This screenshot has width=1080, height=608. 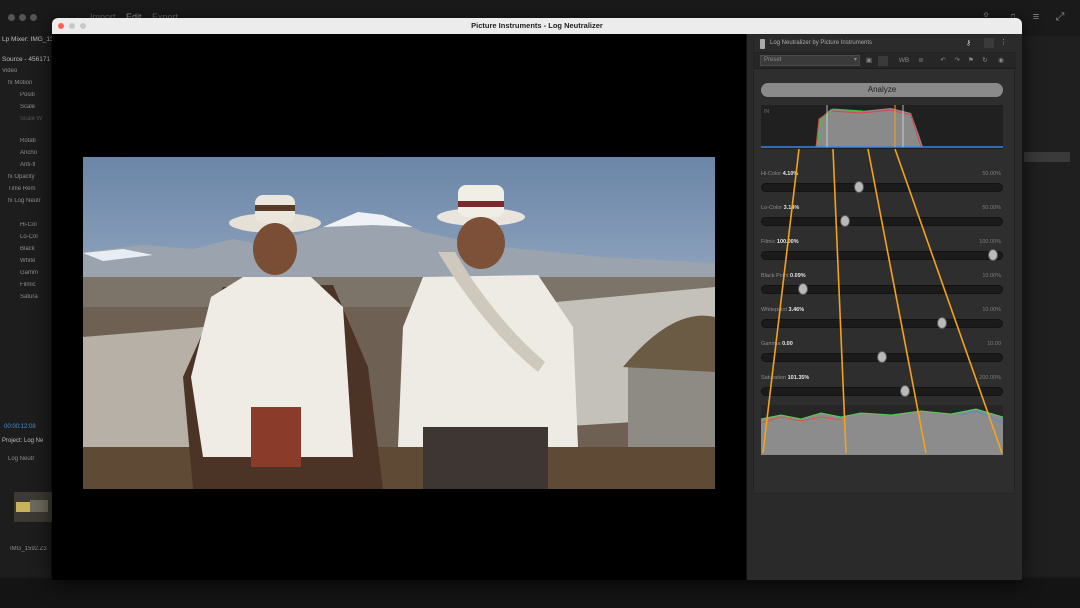 I want to click on reset-icon: ↻, so click(x=985, y=61).